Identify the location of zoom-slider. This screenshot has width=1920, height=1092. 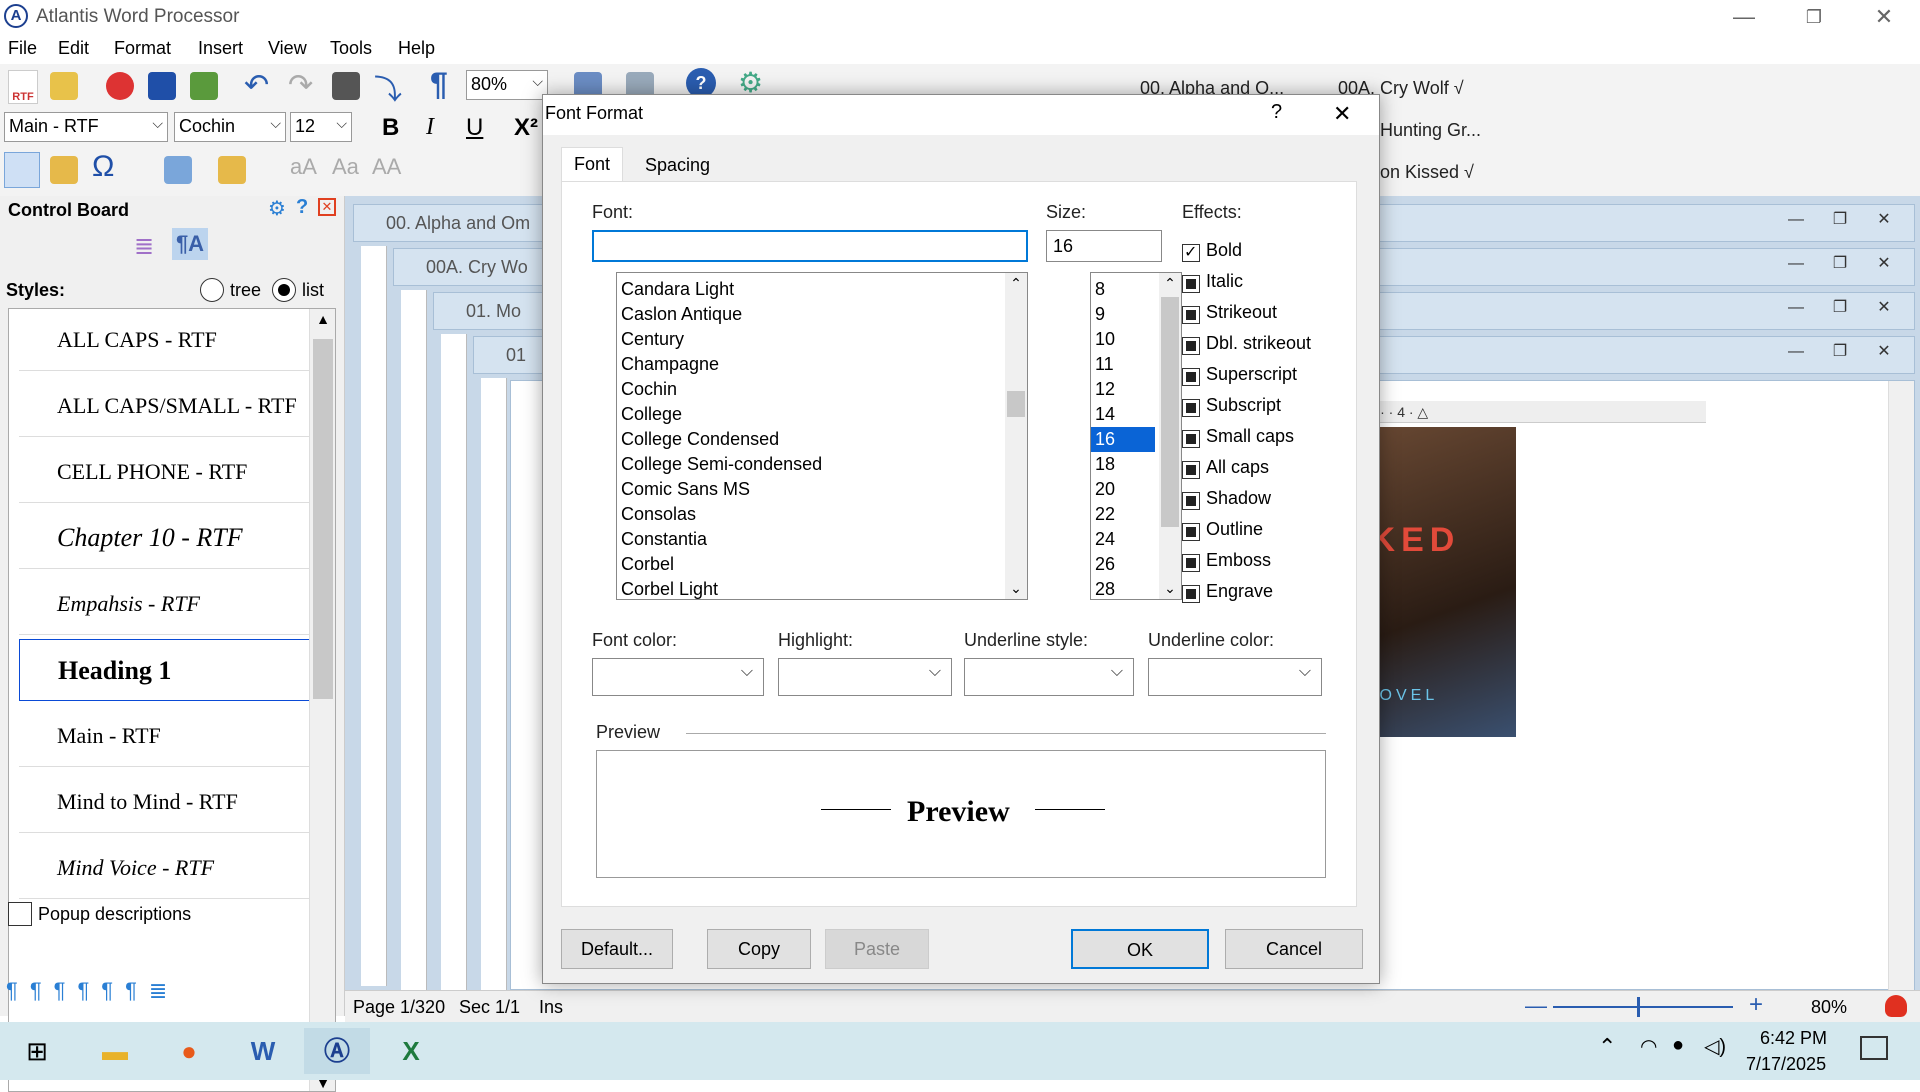
(1643, 1007).